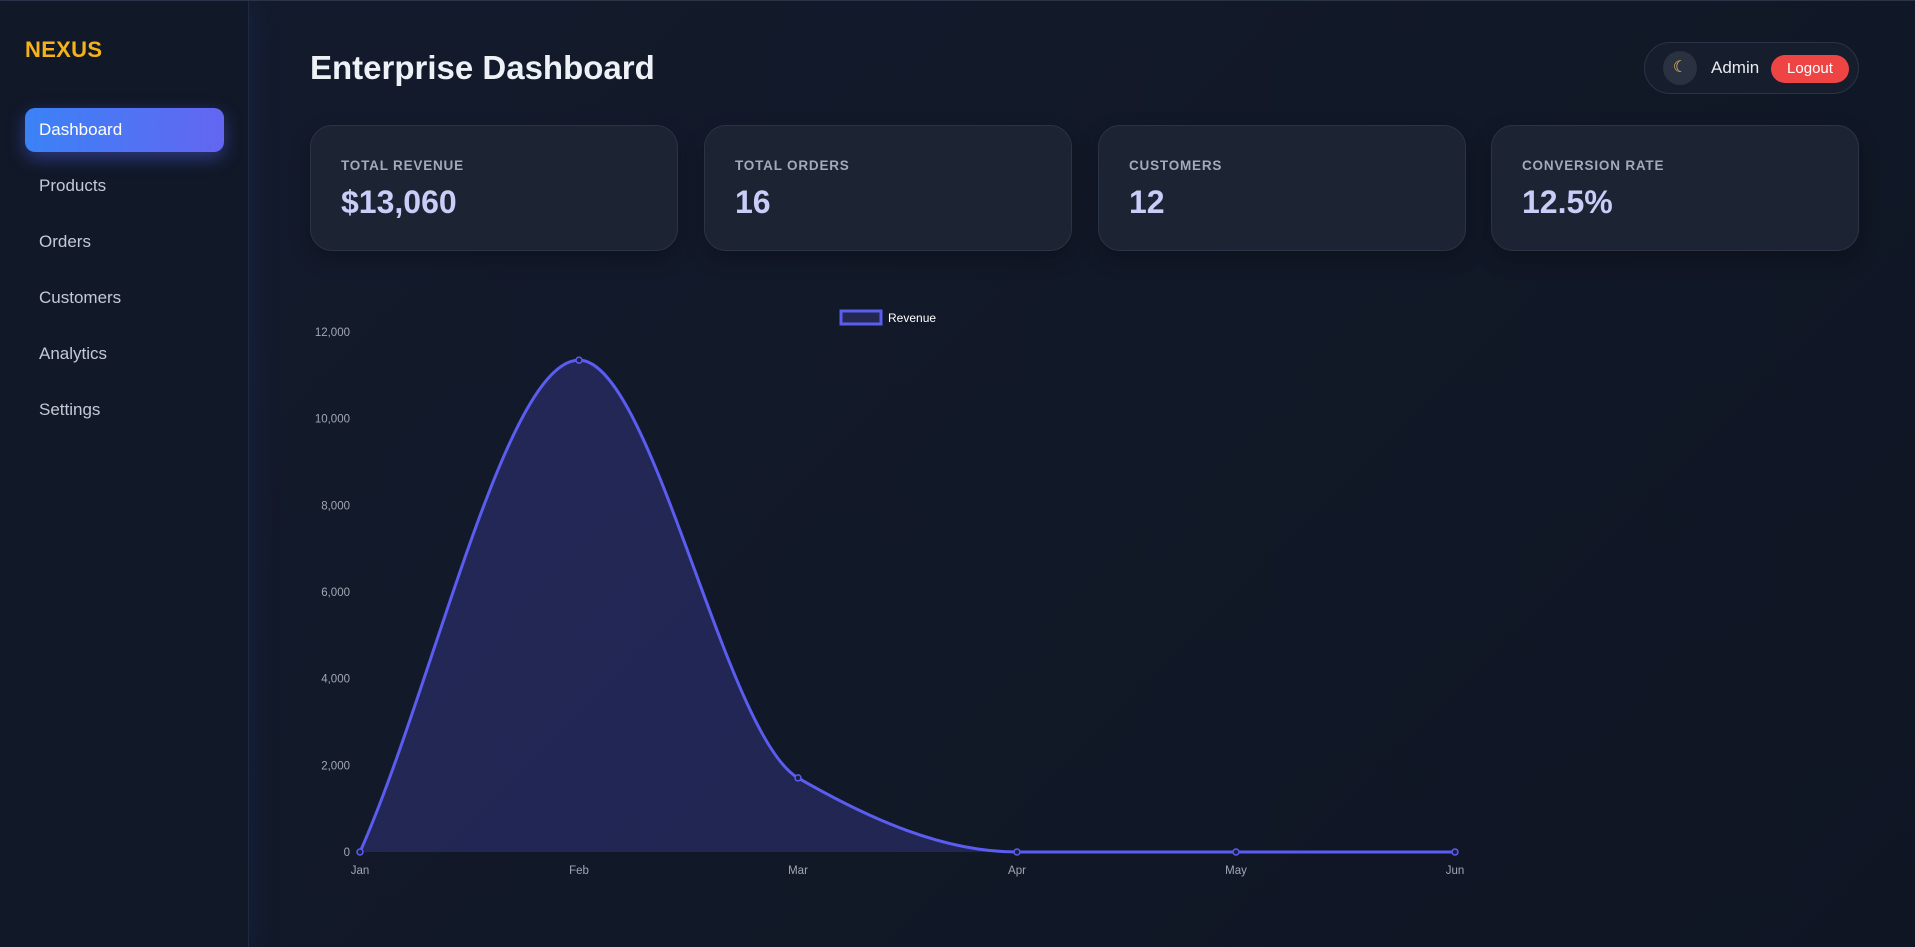 The image size is (1915, 947). I want to click on y-tick-label: 10,000, so click(332, 420).